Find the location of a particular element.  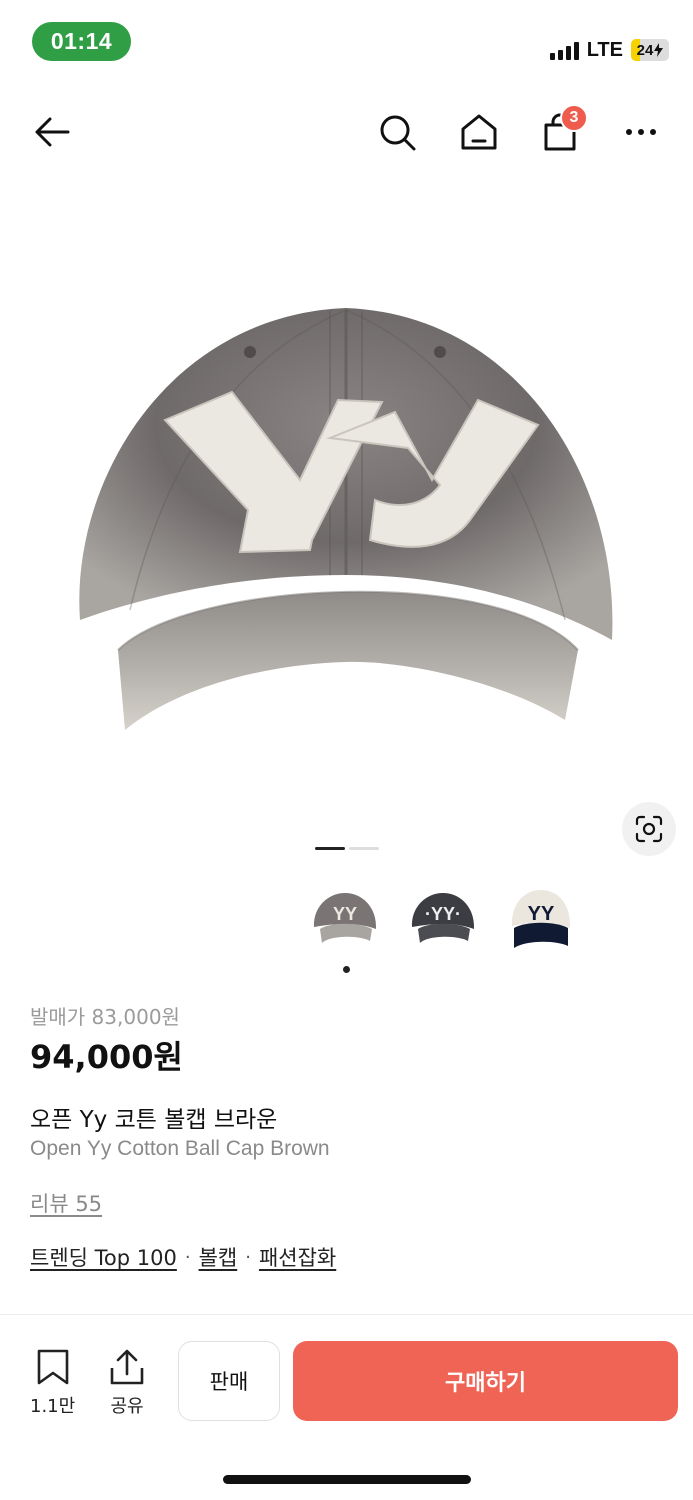

home-icon is located at coordinates (479, 132).